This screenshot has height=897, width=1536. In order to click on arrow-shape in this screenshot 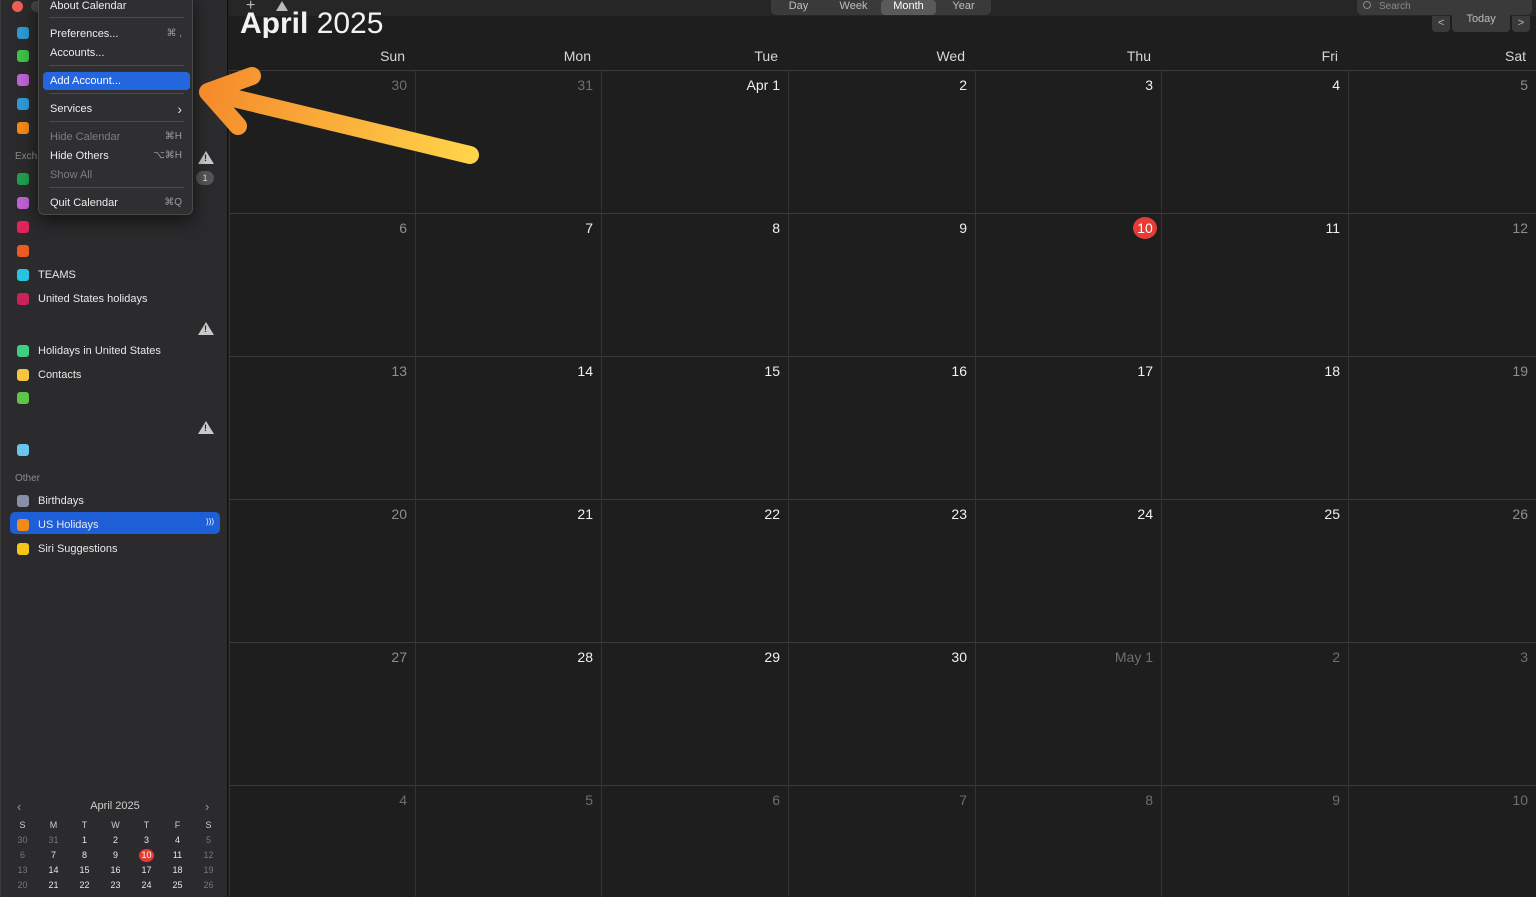, I will do `click(339, 115)`.